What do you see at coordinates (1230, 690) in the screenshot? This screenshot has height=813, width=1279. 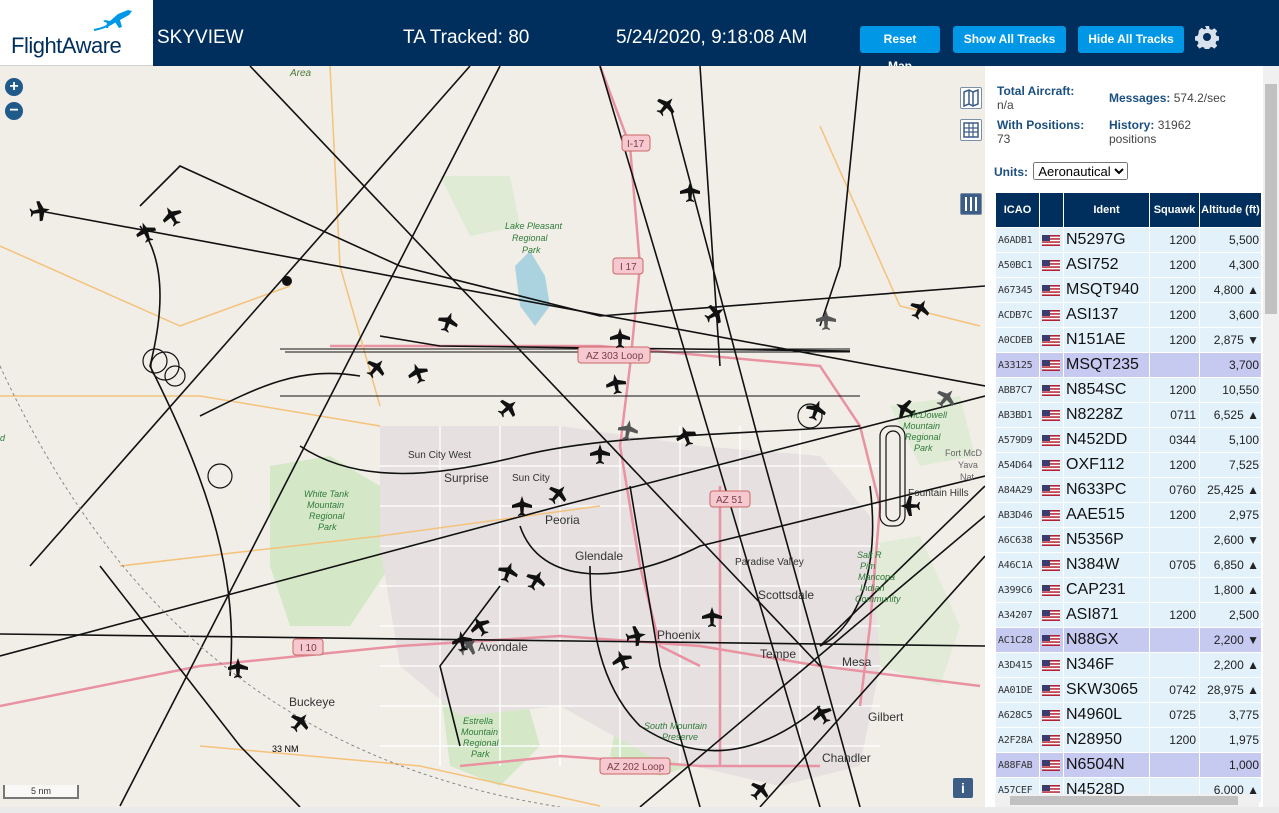 I see `row-altitude: 28,975 ▲` at bounding box center [1230, 690].